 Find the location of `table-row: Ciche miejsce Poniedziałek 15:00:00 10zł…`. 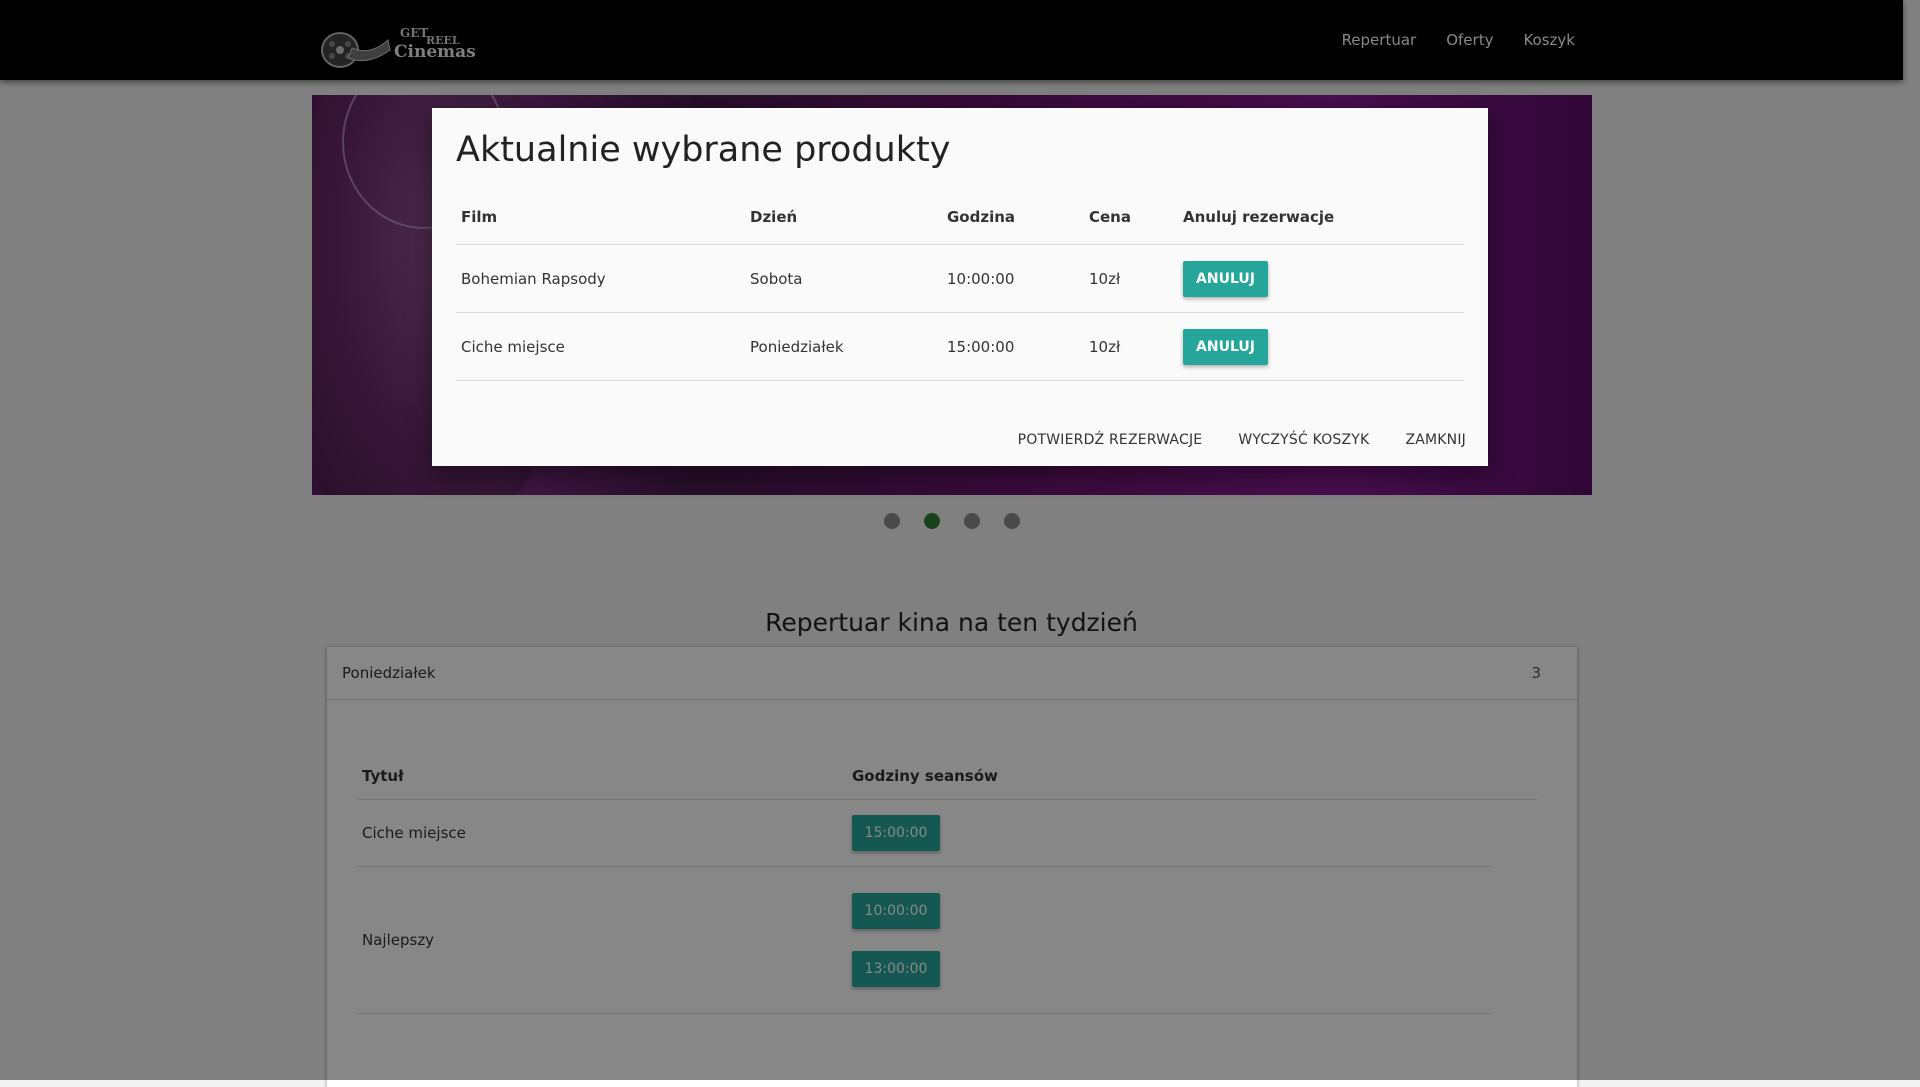

table-row: Ciche miejsce Poniedziałek 15:00:00 10zł… is located at coordinates (960, 347).